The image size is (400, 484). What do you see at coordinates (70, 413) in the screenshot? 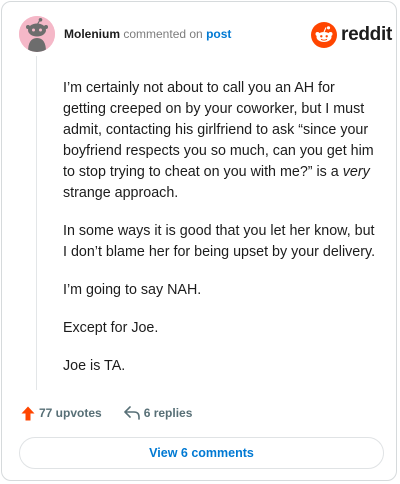
I see `upvote-count: 77 upvotes` at bounding box center [70, 413].